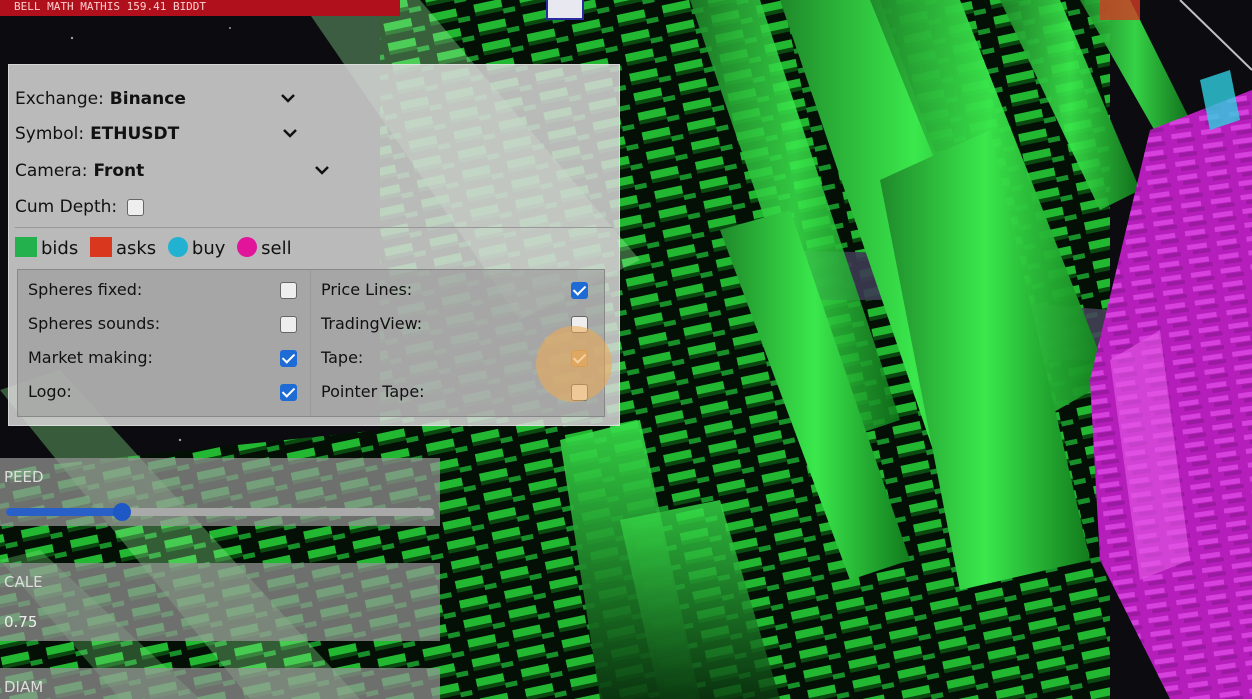 The height and width of the screenshot is (699, 1252). I want to click on sell-dot-icon, so click(247, 247).